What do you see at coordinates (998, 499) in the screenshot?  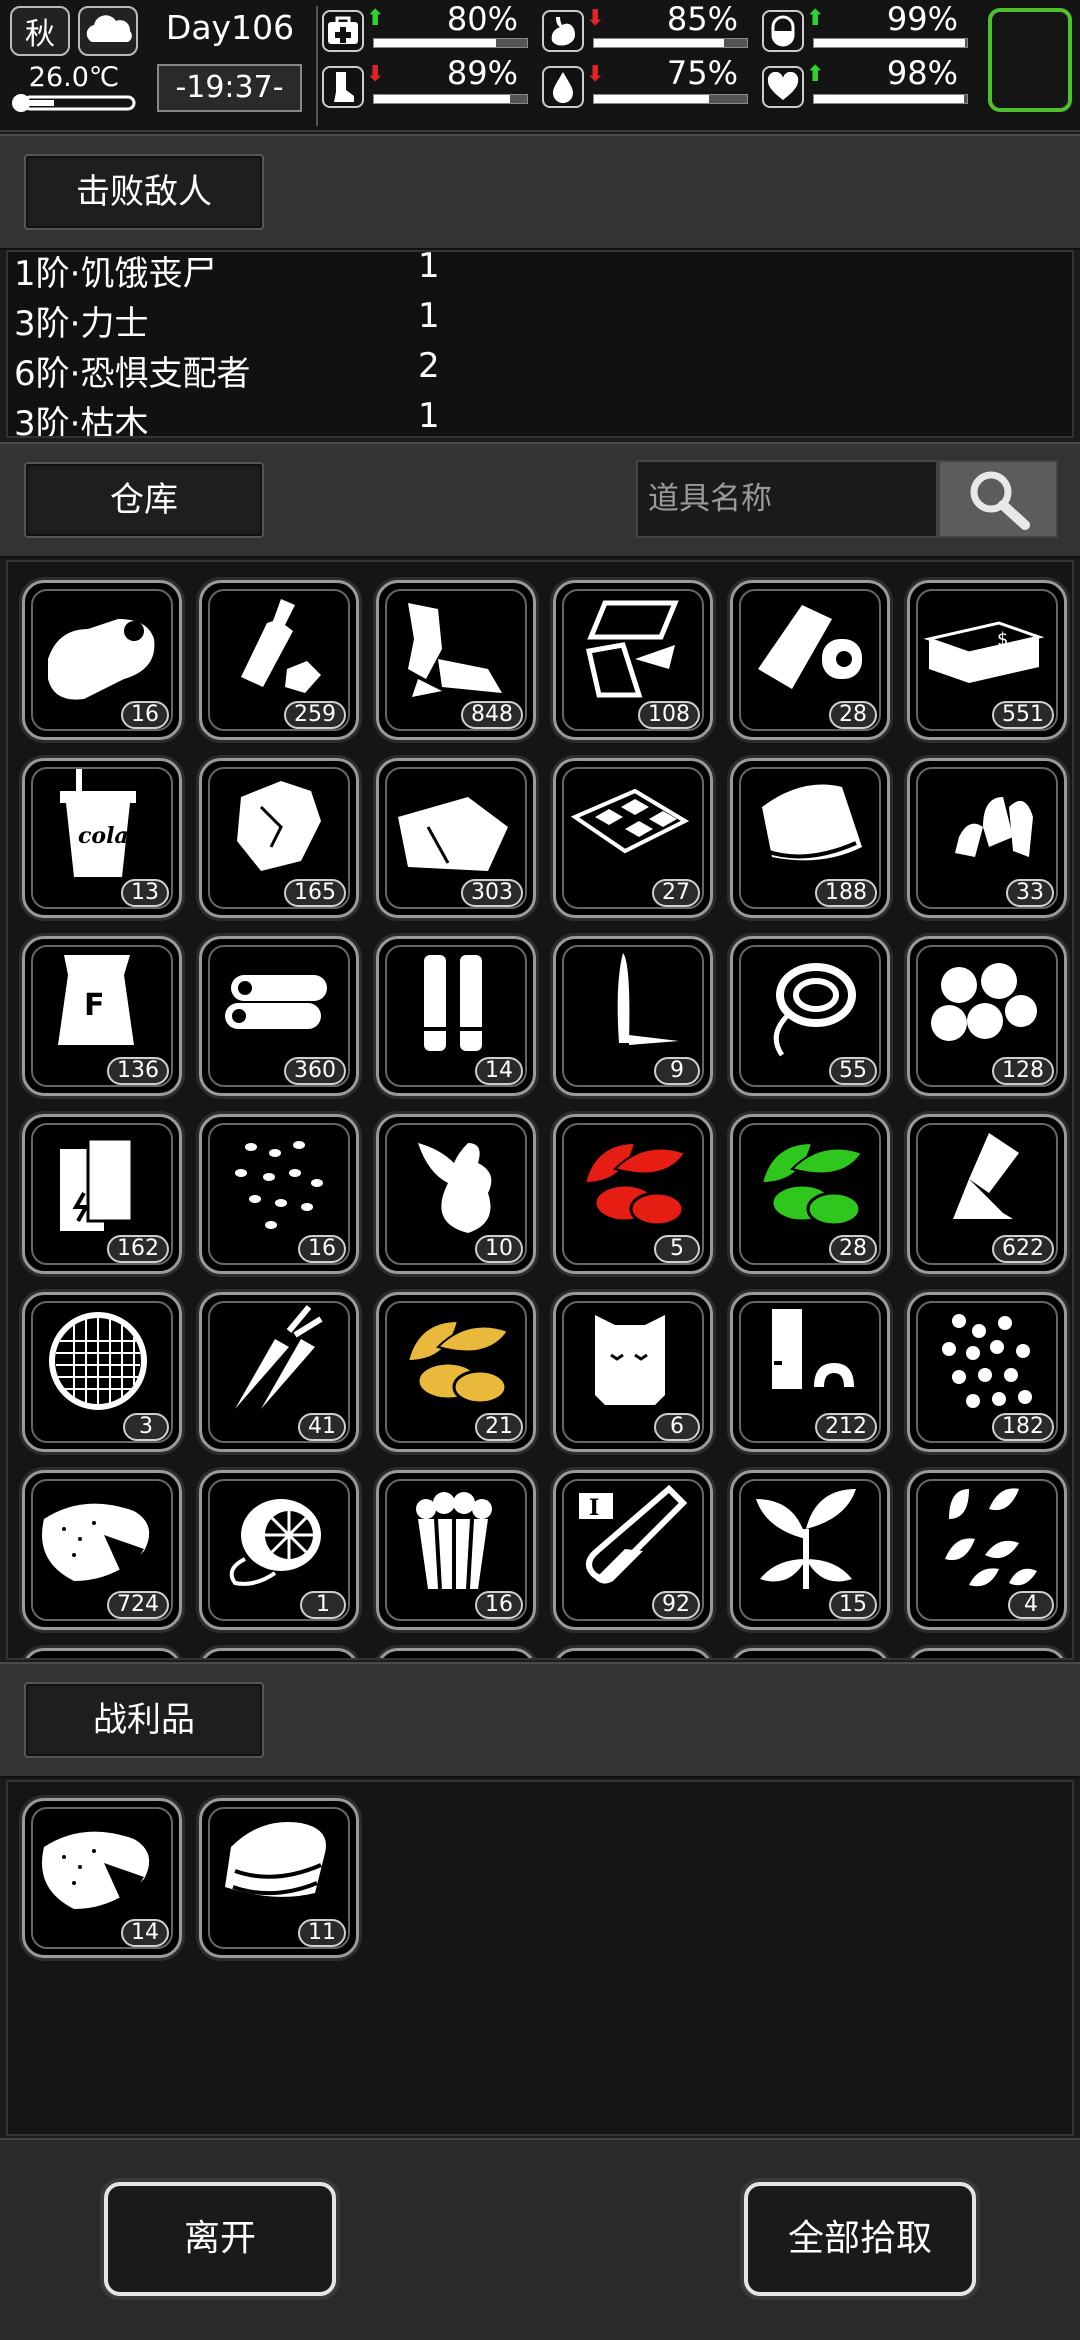 I see `search-button` at bounding box center [998, 499].